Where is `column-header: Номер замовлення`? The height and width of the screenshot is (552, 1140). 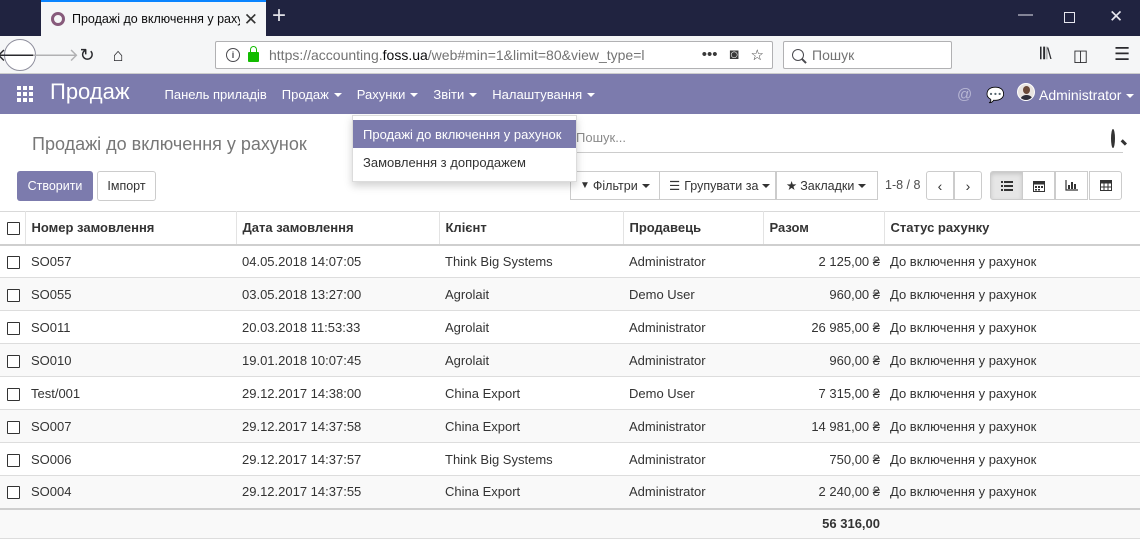
column-header: Номер замовлення is located at coordinates (131, 228).